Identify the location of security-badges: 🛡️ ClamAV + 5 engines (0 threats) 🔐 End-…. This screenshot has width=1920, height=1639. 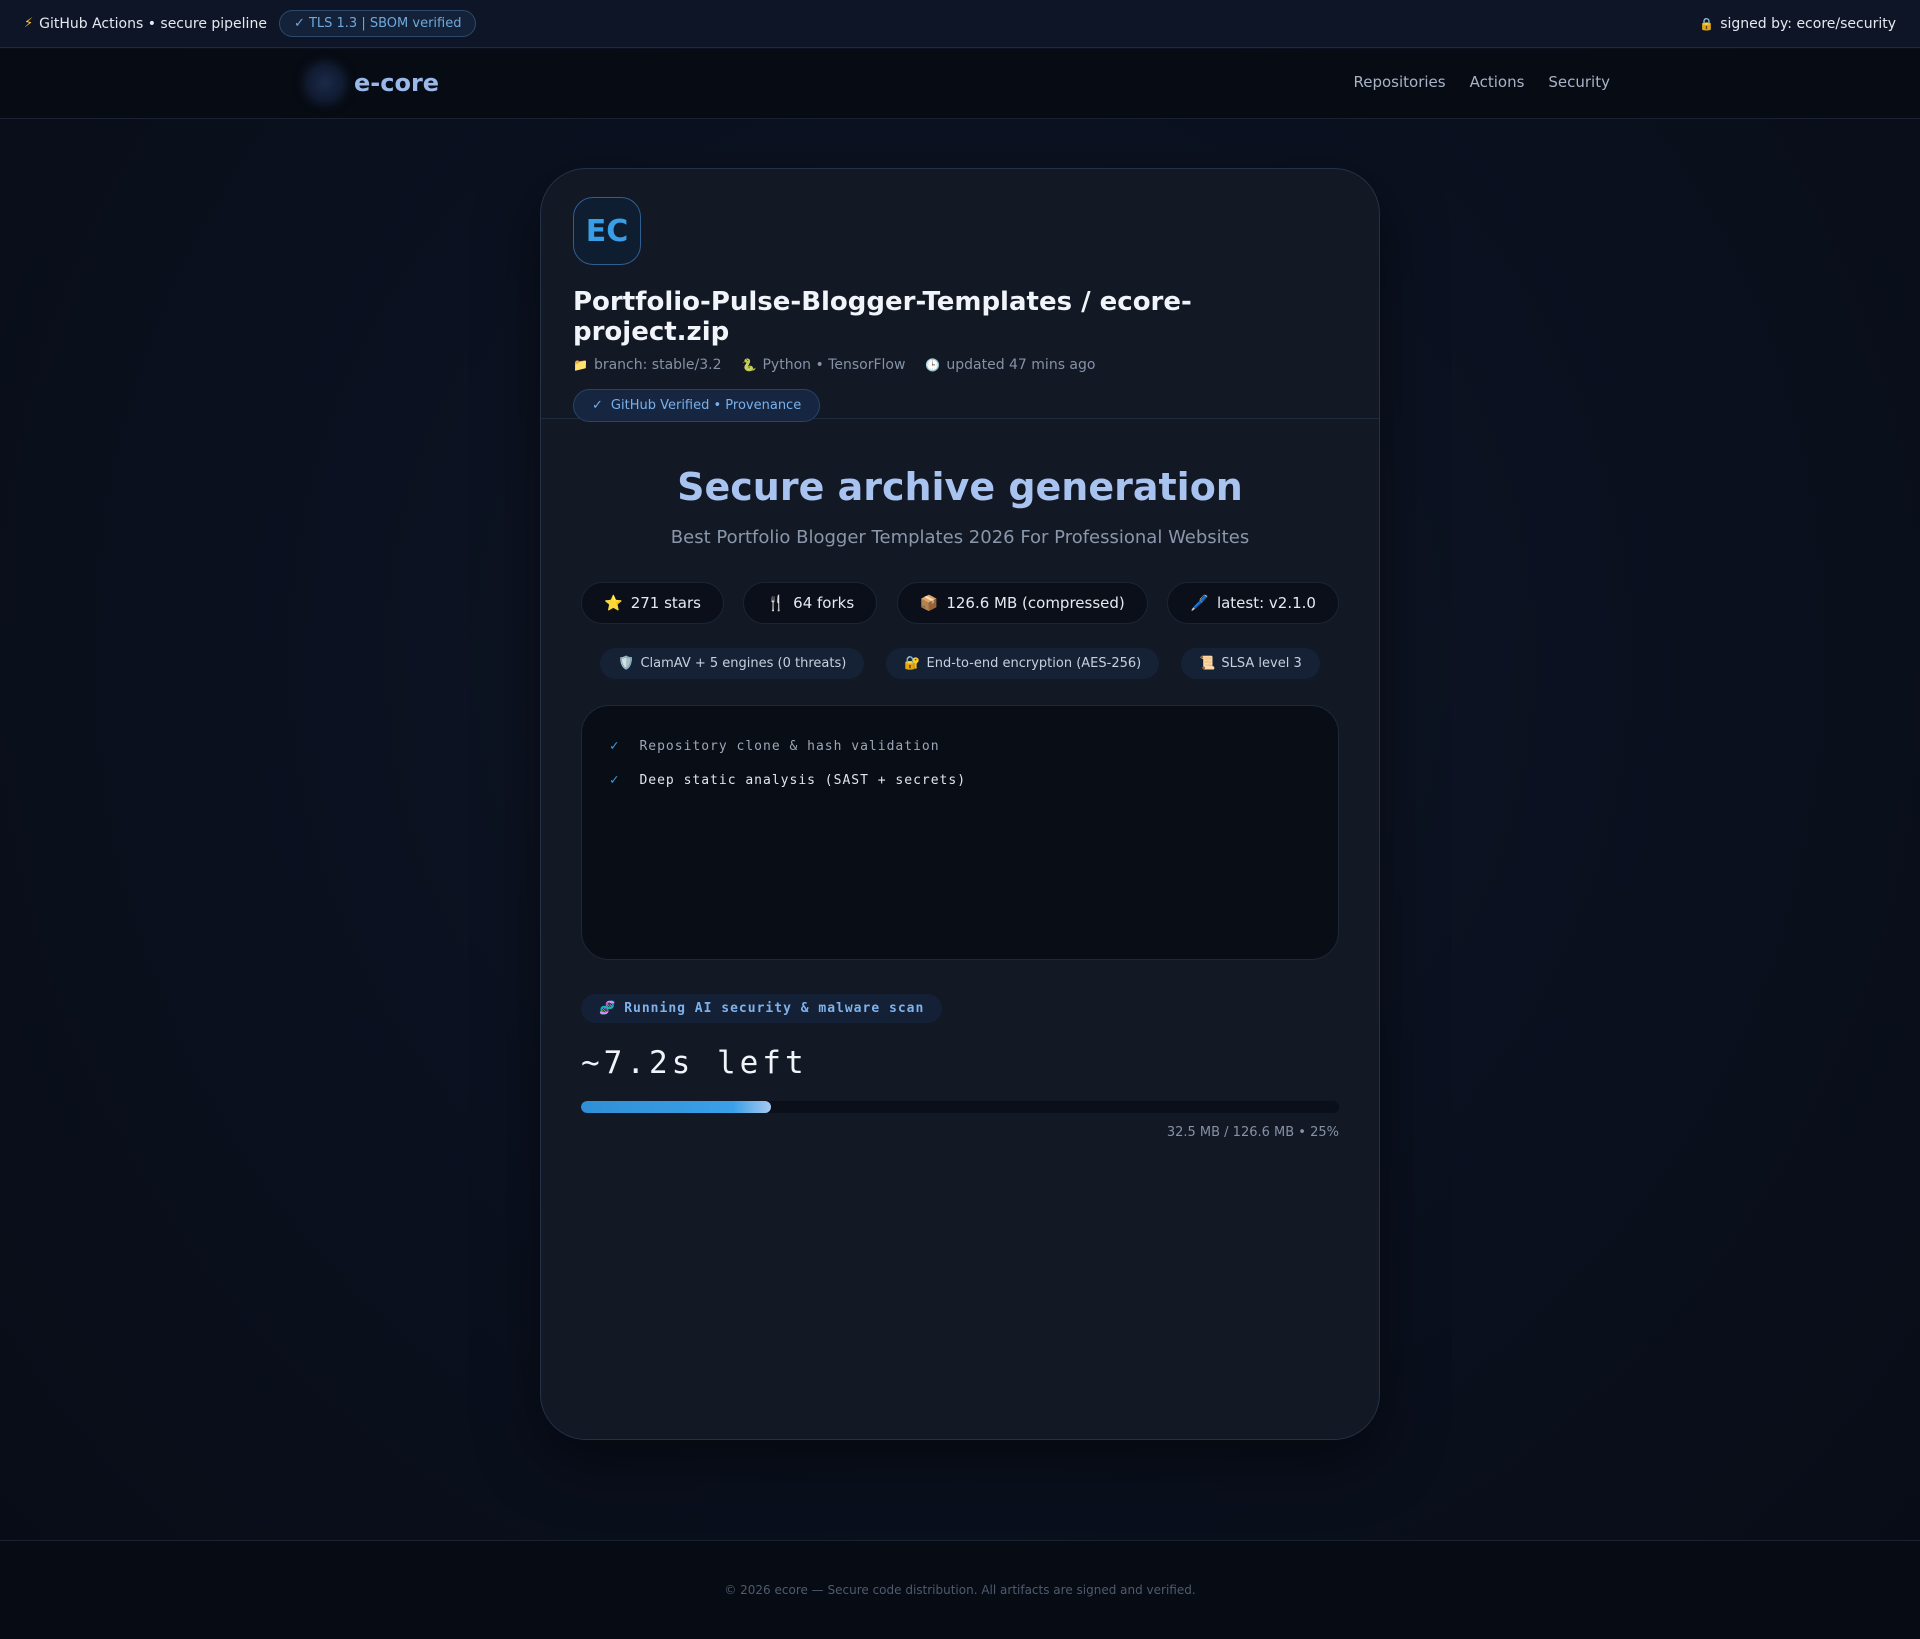
(960, 663).